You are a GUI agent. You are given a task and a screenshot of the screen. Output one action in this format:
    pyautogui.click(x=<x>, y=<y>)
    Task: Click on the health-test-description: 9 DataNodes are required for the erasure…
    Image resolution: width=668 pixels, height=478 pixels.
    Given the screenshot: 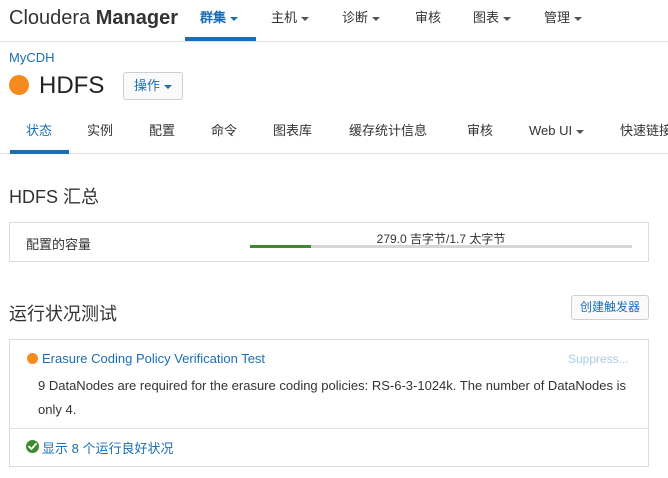 What is the action you would take?
    pyautogui.click(x=332, y=397)
    